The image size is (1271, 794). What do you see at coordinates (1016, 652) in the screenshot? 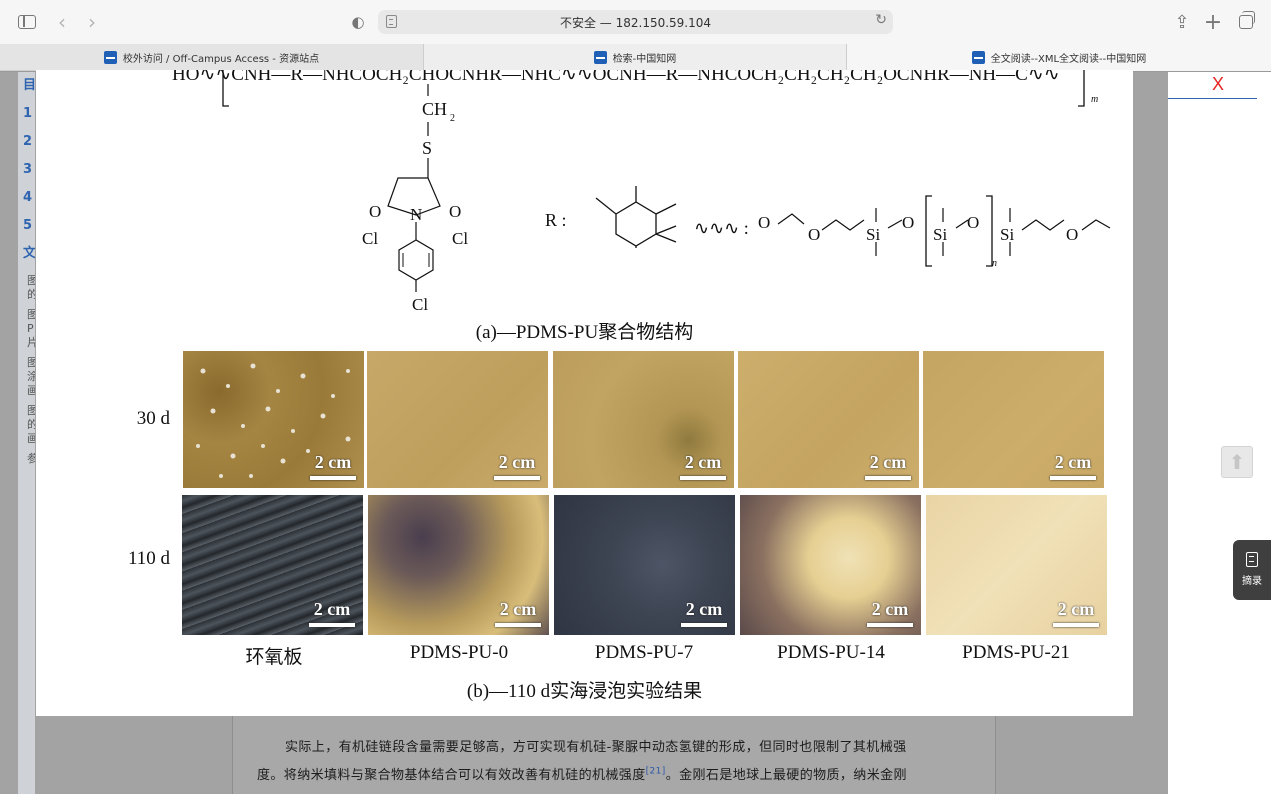
I see `column-label: PDMS-PU-21` at bounding box center [1016, 652].